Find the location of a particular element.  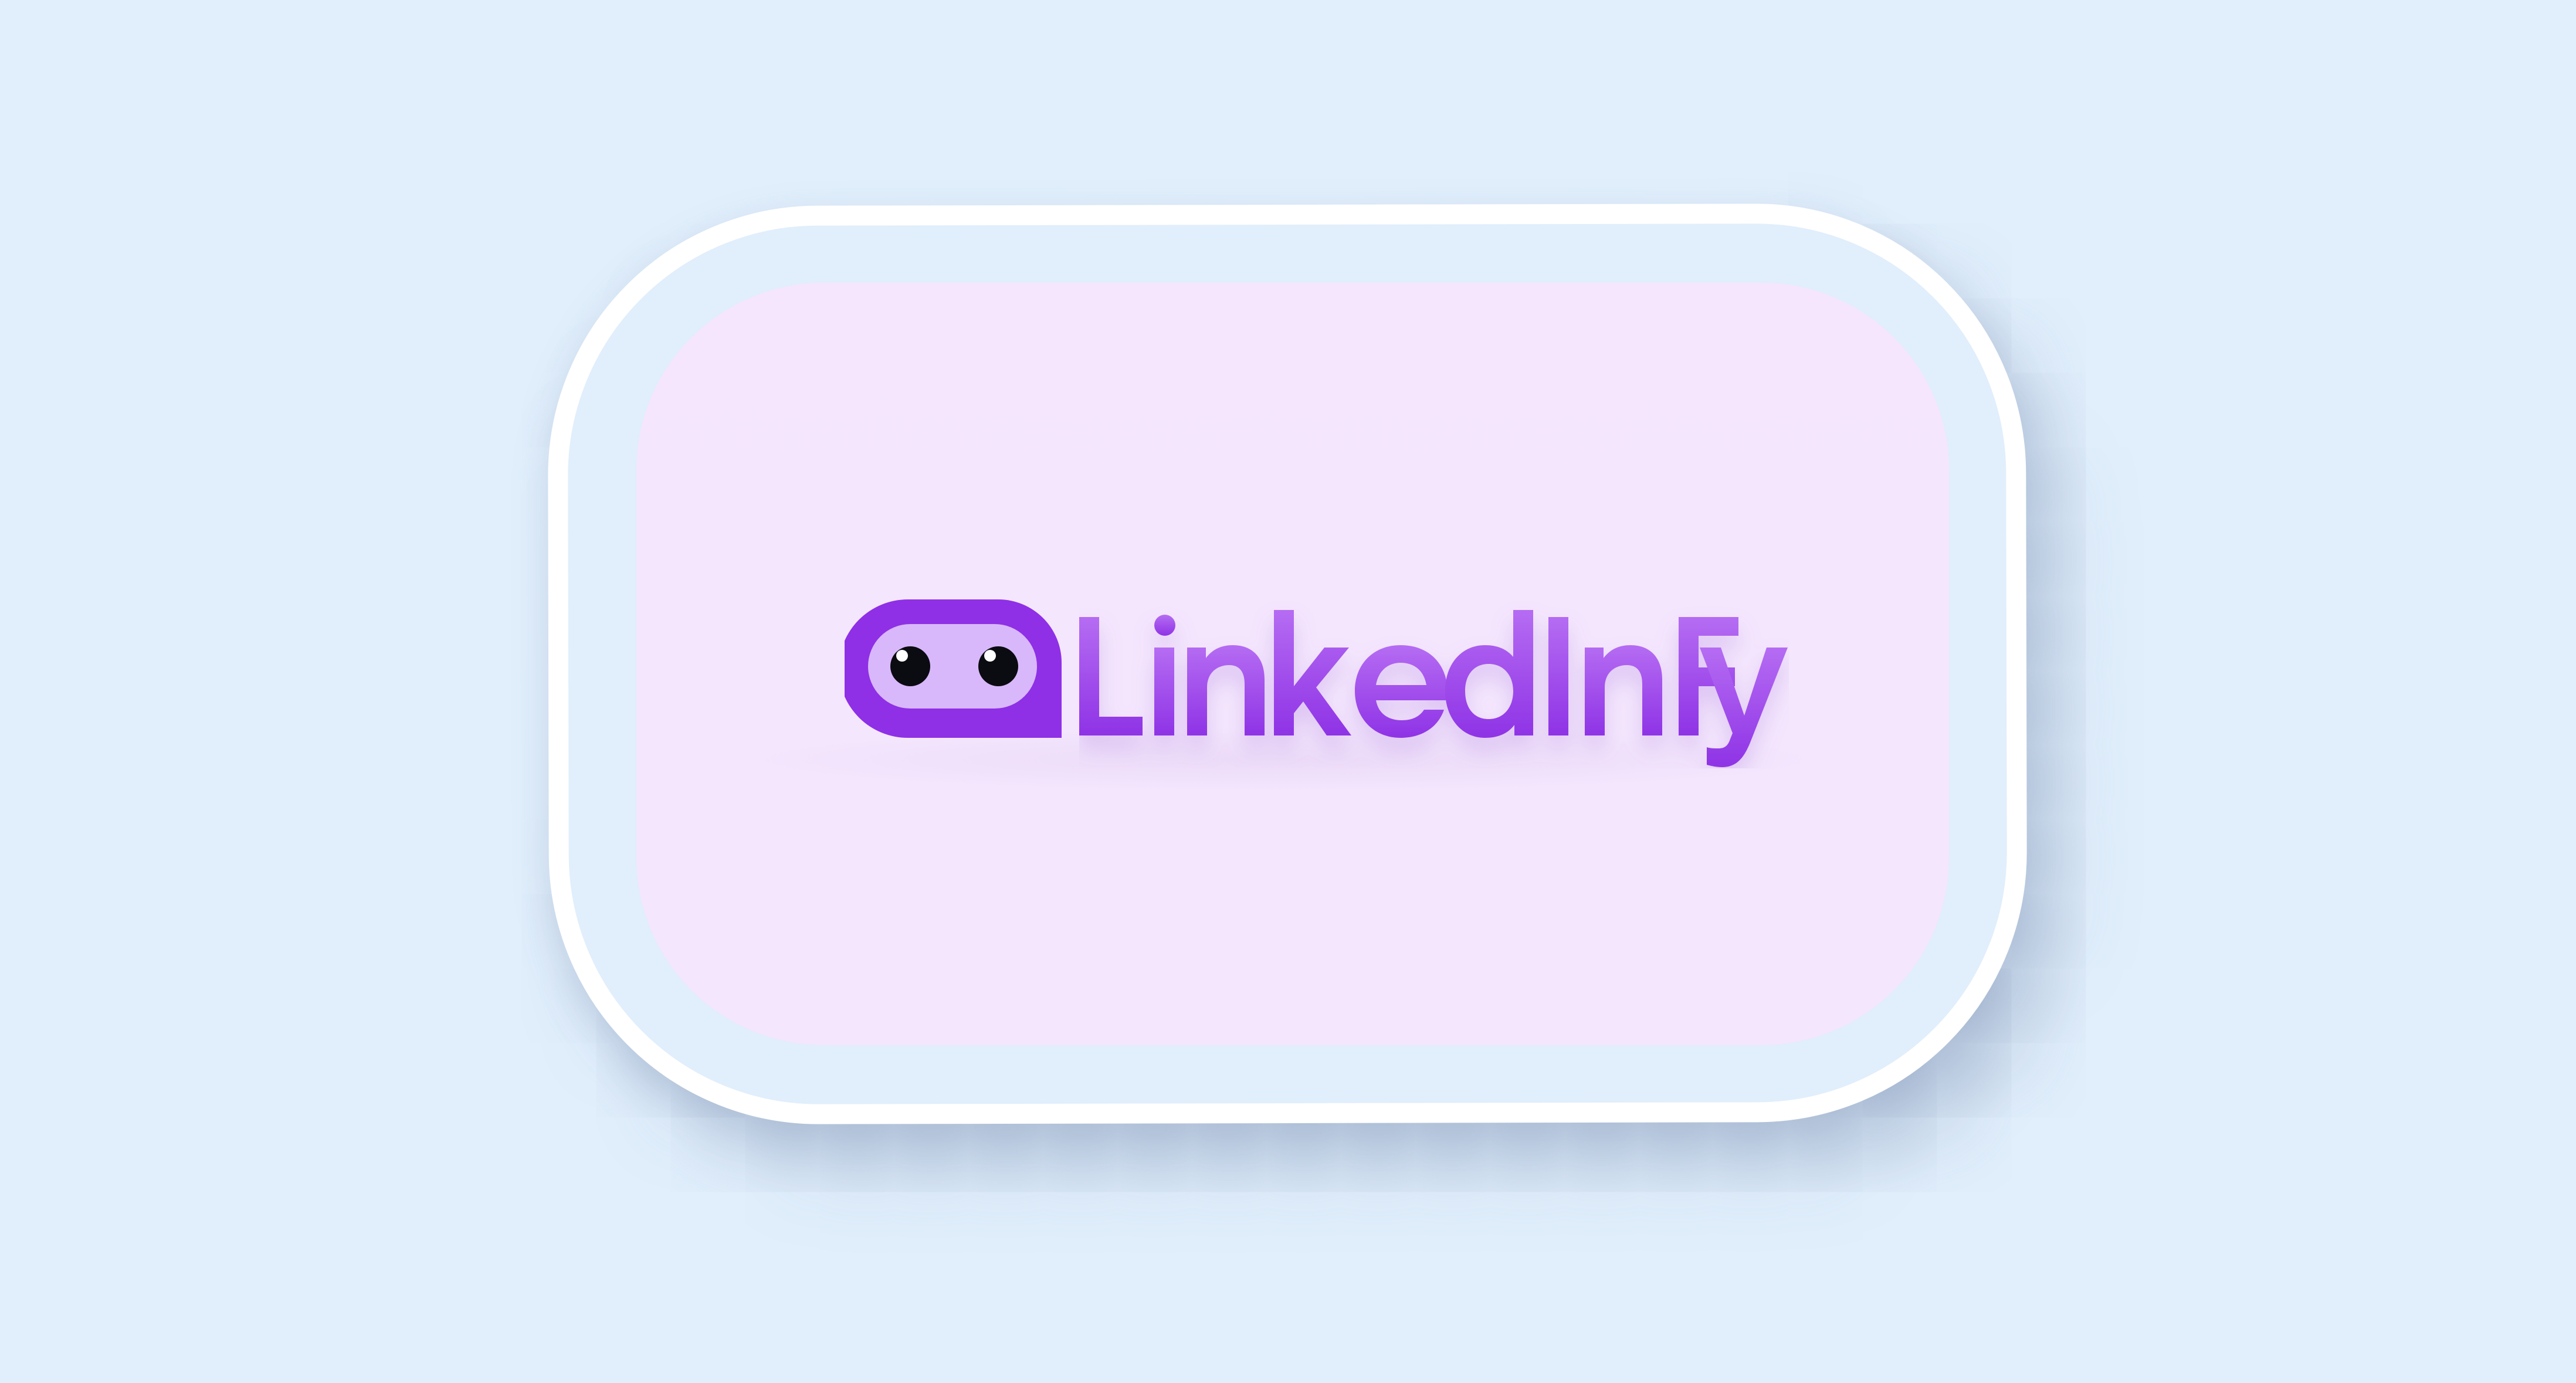

wordmark-logo is located at coordinates (1434, 688).